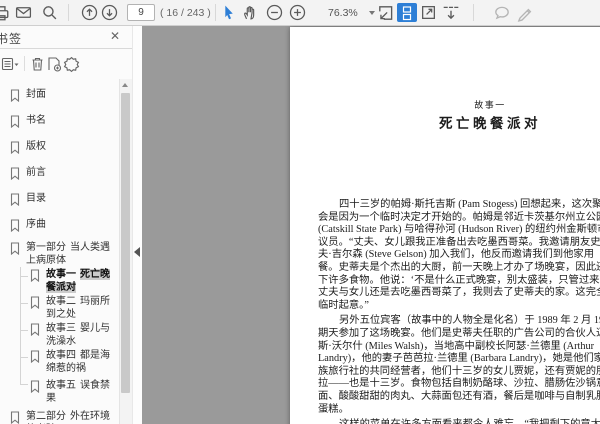 The width and height of the screenshot is (600, 424). Describe the element at coordinates (274, 12) in the screenshot. I see `zoom-out-icon` at that location.